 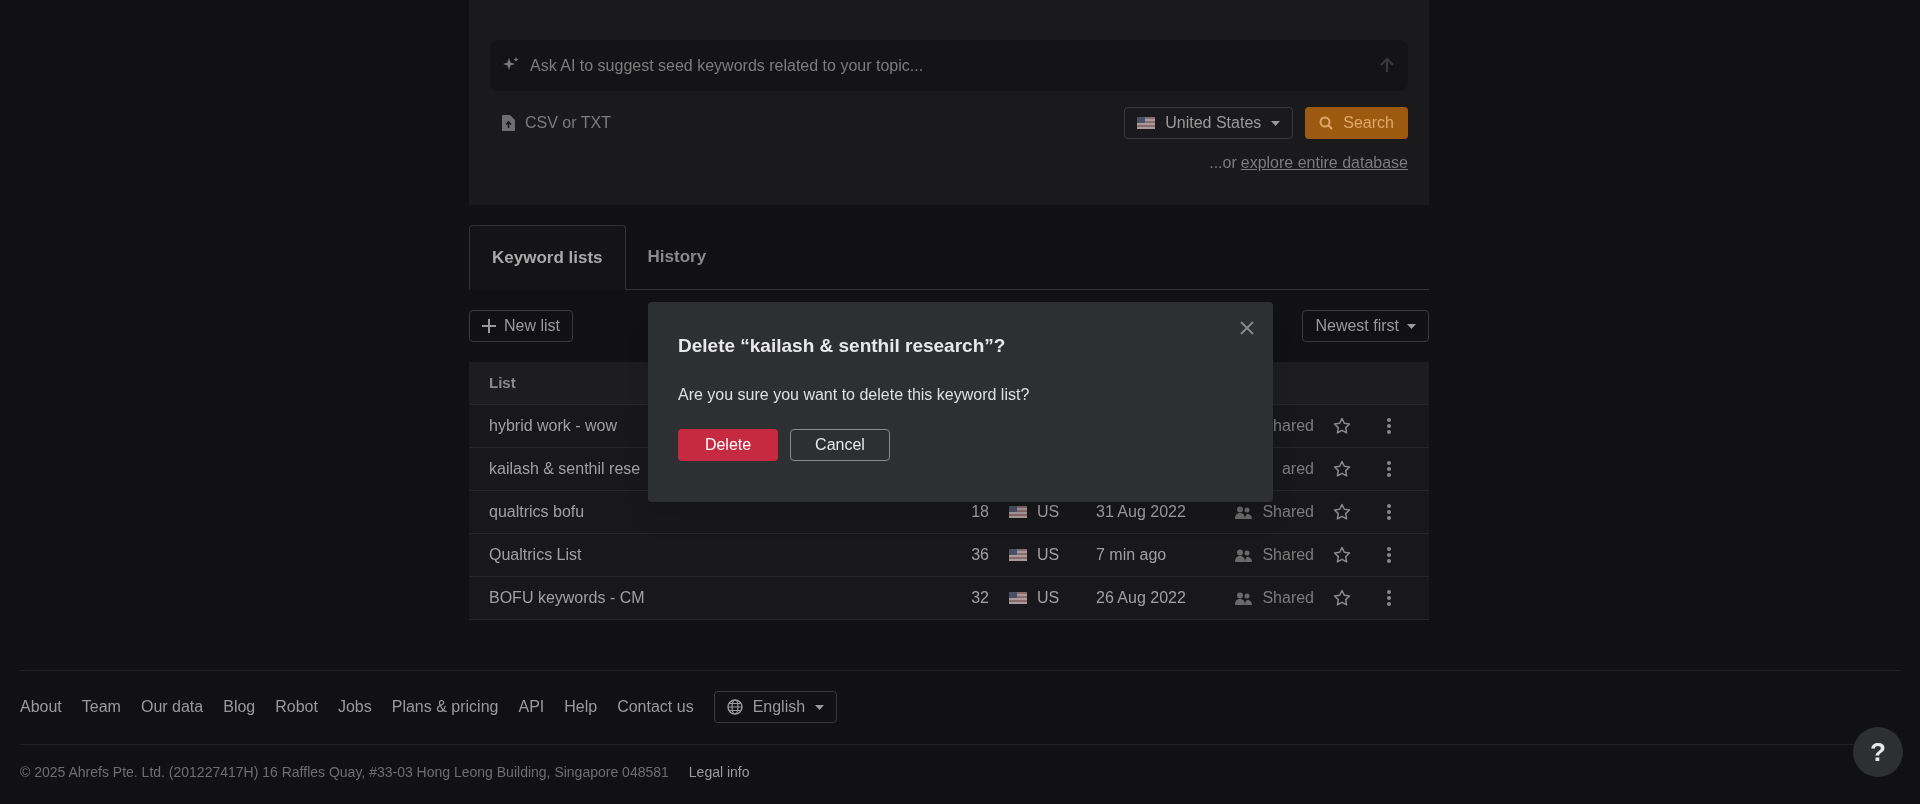 What do you see at coordinates (1141, 511) in the screenshot?
I see `updated-date: 31 Aug 2022` at bounding box center [1141, 511].